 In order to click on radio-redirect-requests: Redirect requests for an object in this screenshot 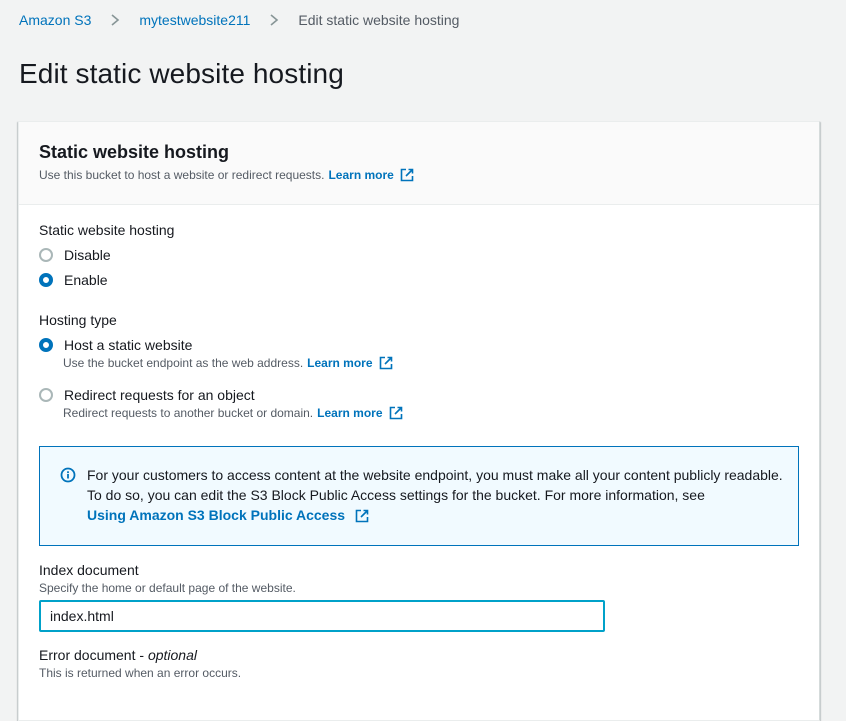, I will do `click(147, 395)`.